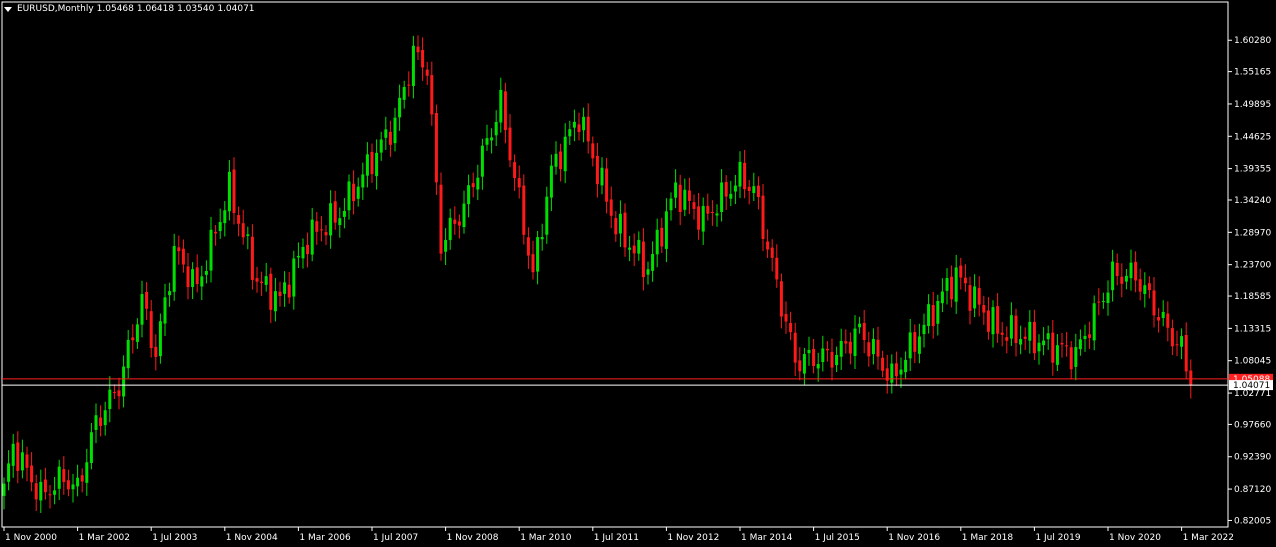 The height and width of the screenshot is (547, 1276). I want to click on y-tick-label: 1.44625, so click(1252, 137).